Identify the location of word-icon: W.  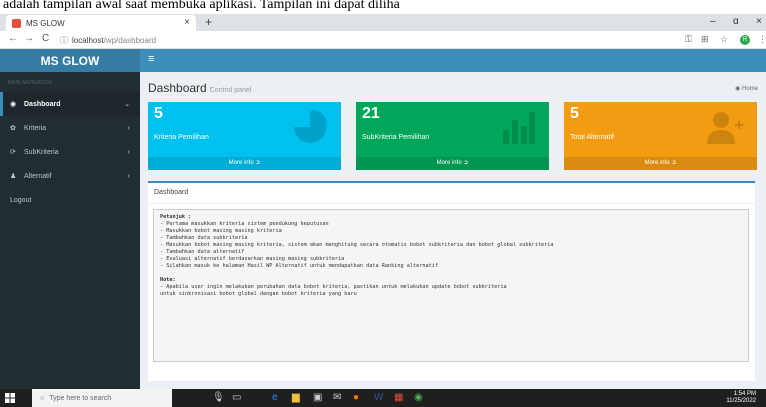
(378, 397).